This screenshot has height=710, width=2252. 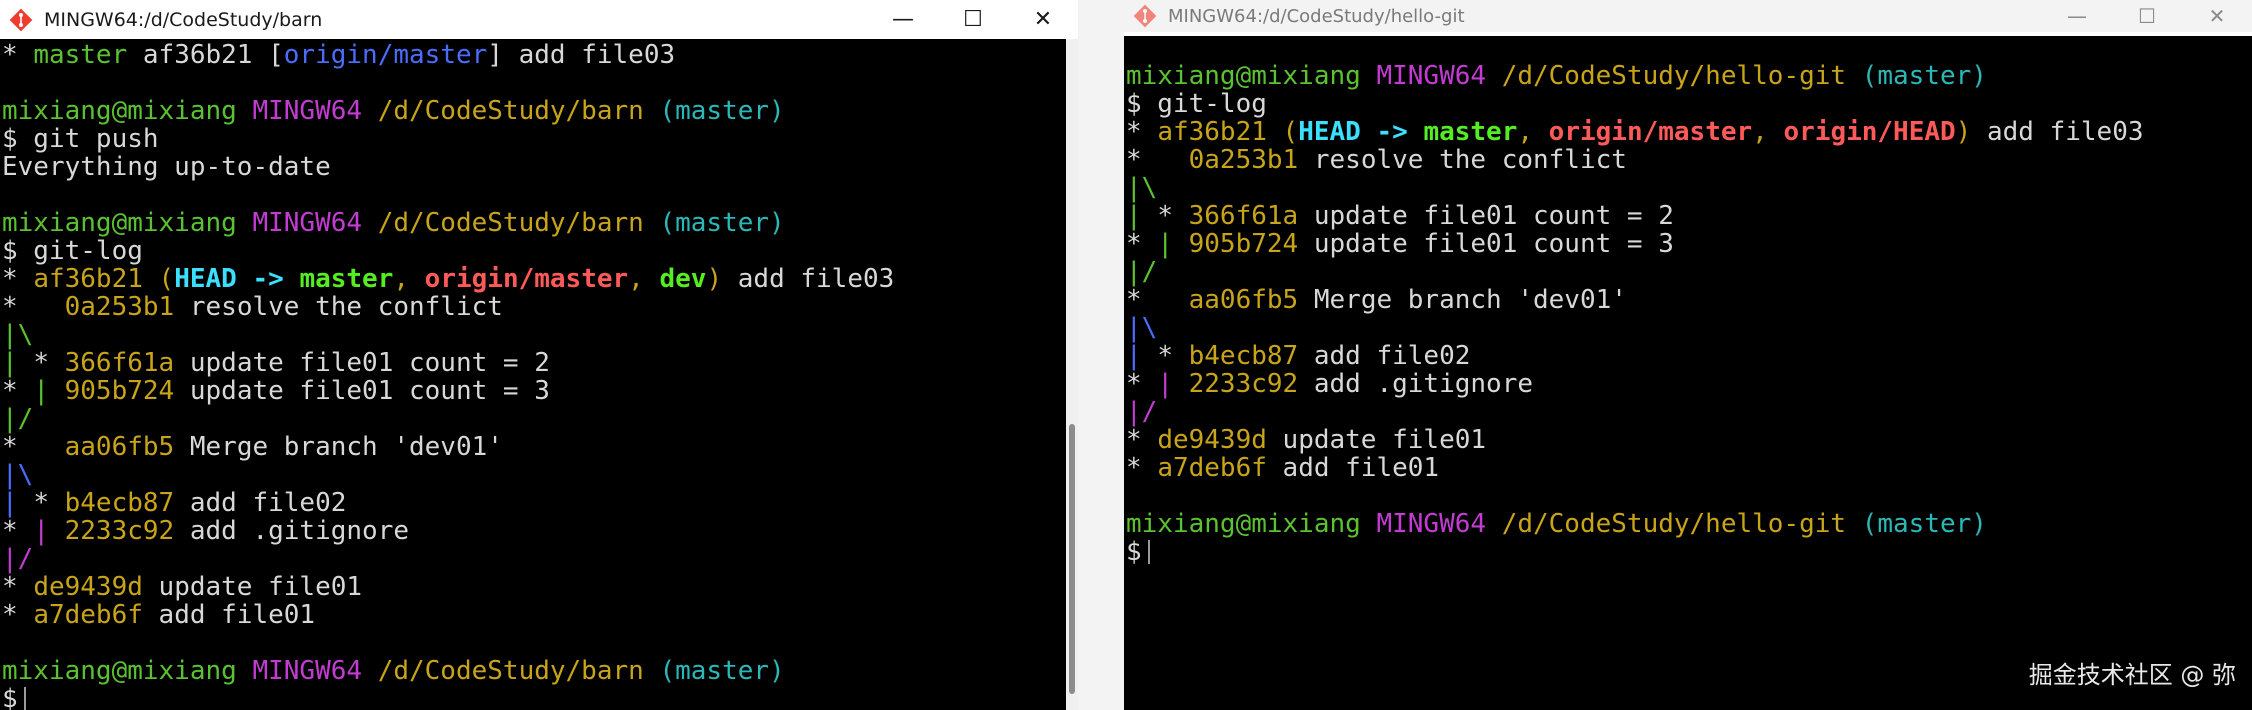 What do you see at coordinates (1688, 16) in the screenshot?
I see `titlebar: MINGW64:/d/CodeStudy/hello-git — ☐ ✕` at bounding box center [1688, 16].